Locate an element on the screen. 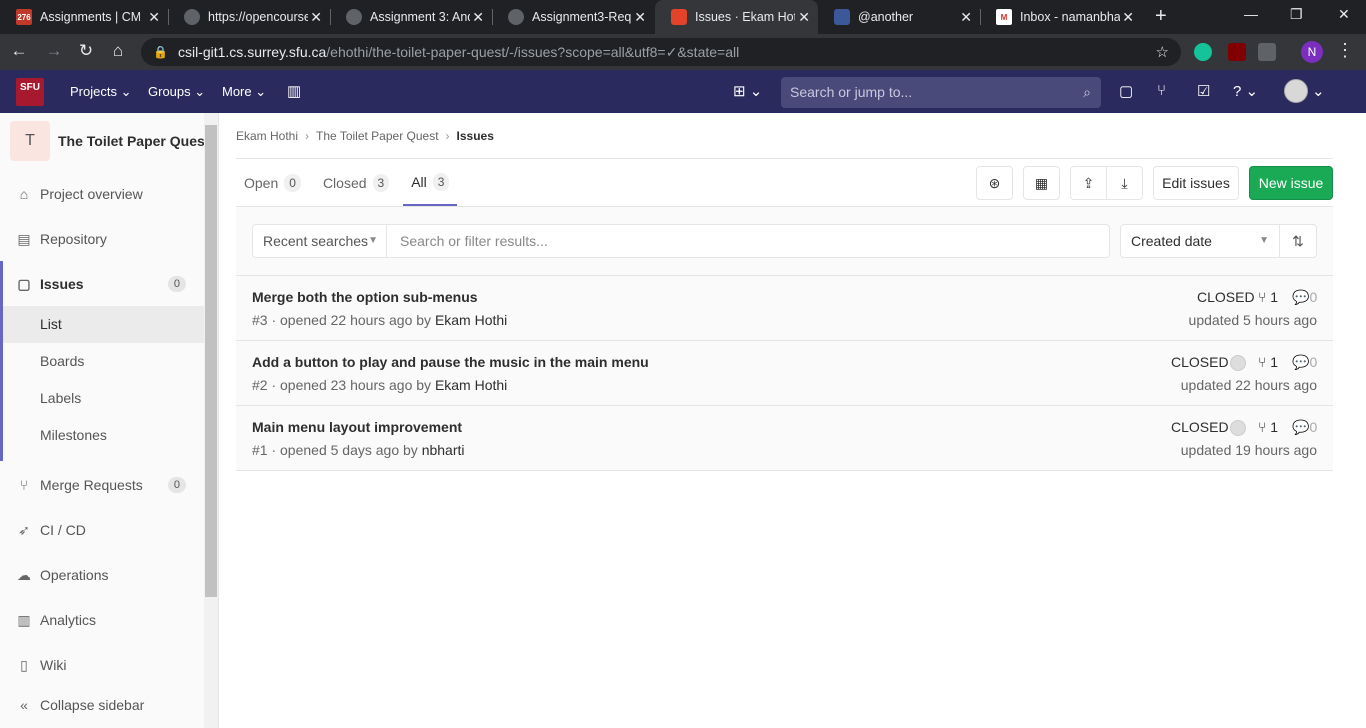 The height and width of the screenshot is (728, 1366). analytics-chart-icon: ▥ is located at coordinates (294, 91).